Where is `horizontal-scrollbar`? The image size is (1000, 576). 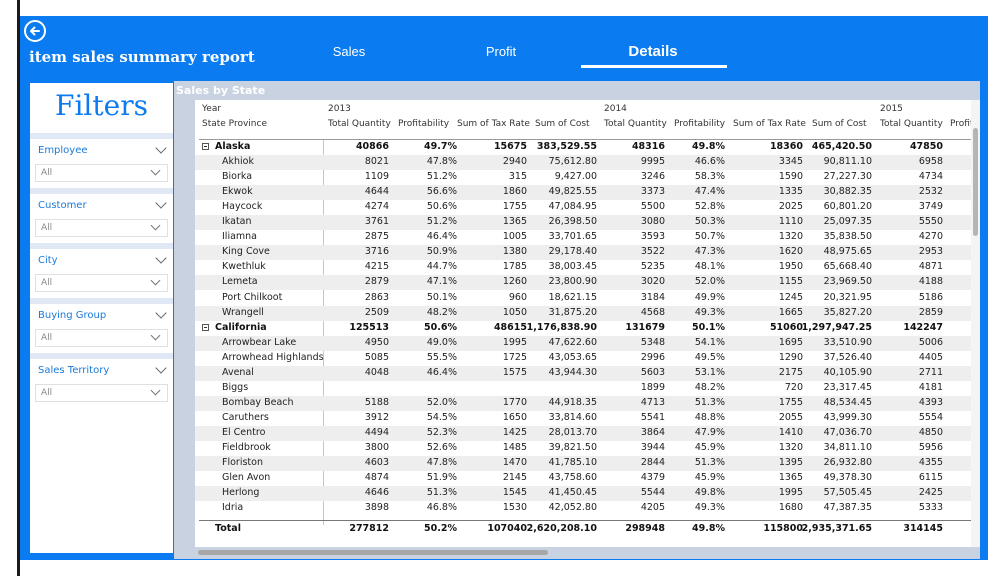
horizontal-scrollbar is located at coordinates (373, 552).